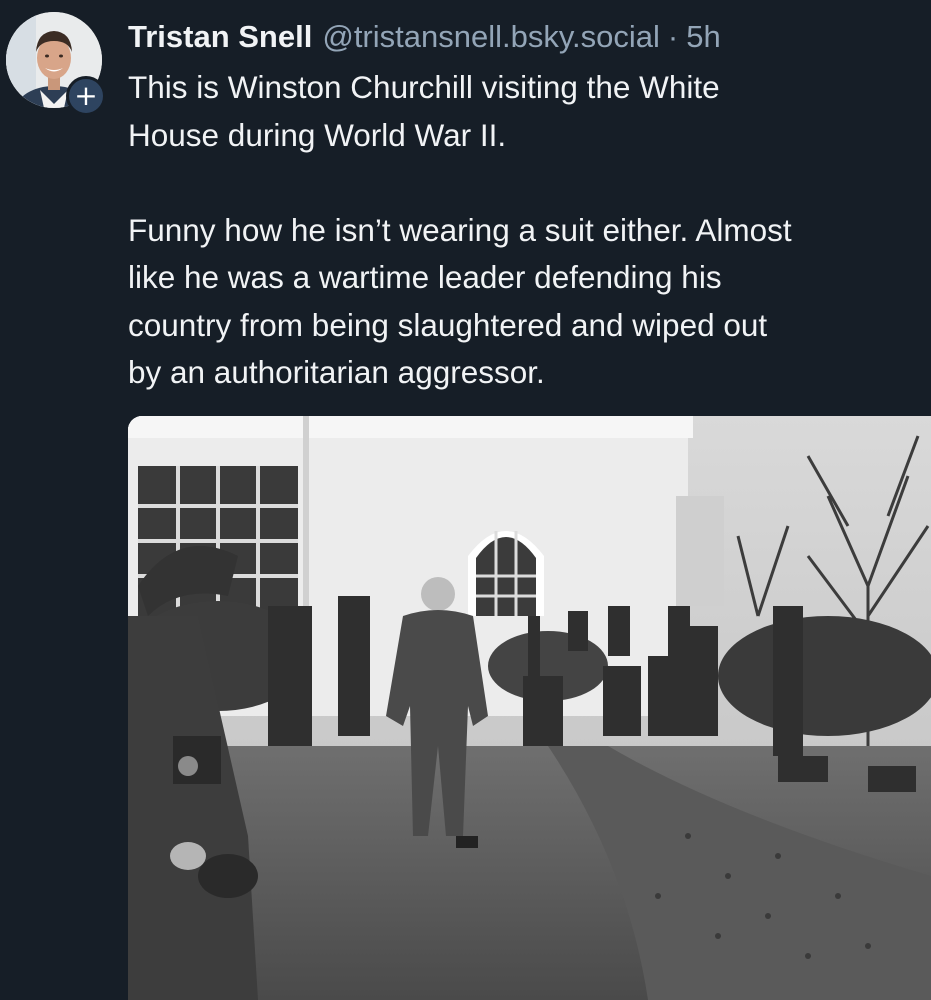  I want to click on follow-button: +, so click(86, 96).